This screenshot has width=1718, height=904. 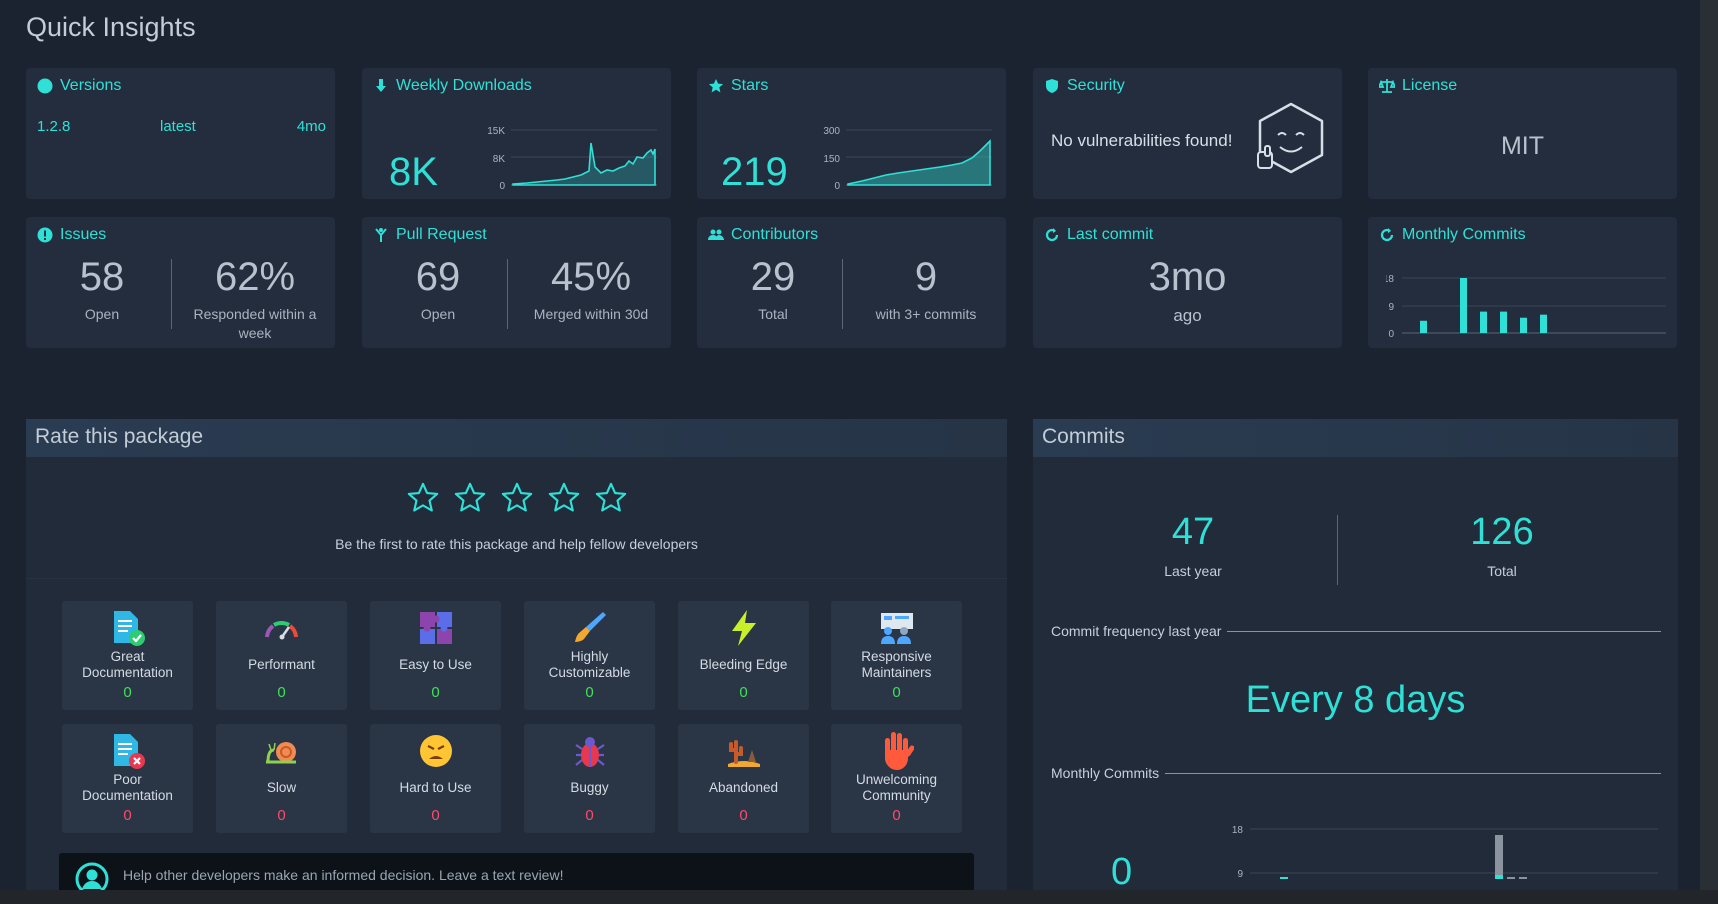 What do you see at coordinates (435, 655) in the screenshot?
I see `tag-easy-to-use: Easy to Use 0` at bounding box center [435, 655].